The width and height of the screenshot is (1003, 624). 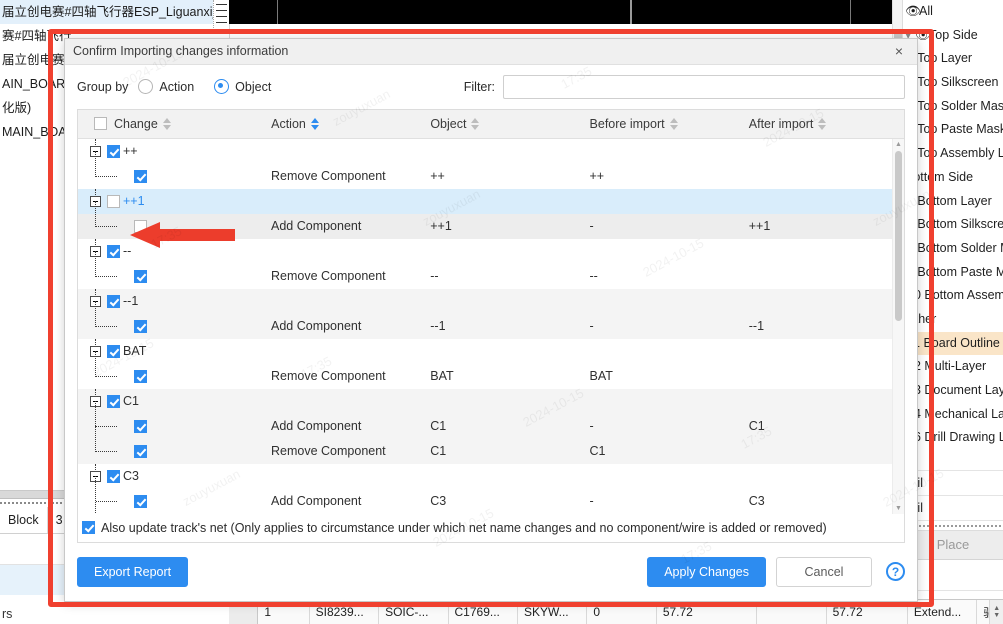 What do you see at coordinates (953, 83) in the screenshot?
I see `layers-item-top-silkscreen: 3 Top Silkscreen Layer` at bounding box center [953, 83].